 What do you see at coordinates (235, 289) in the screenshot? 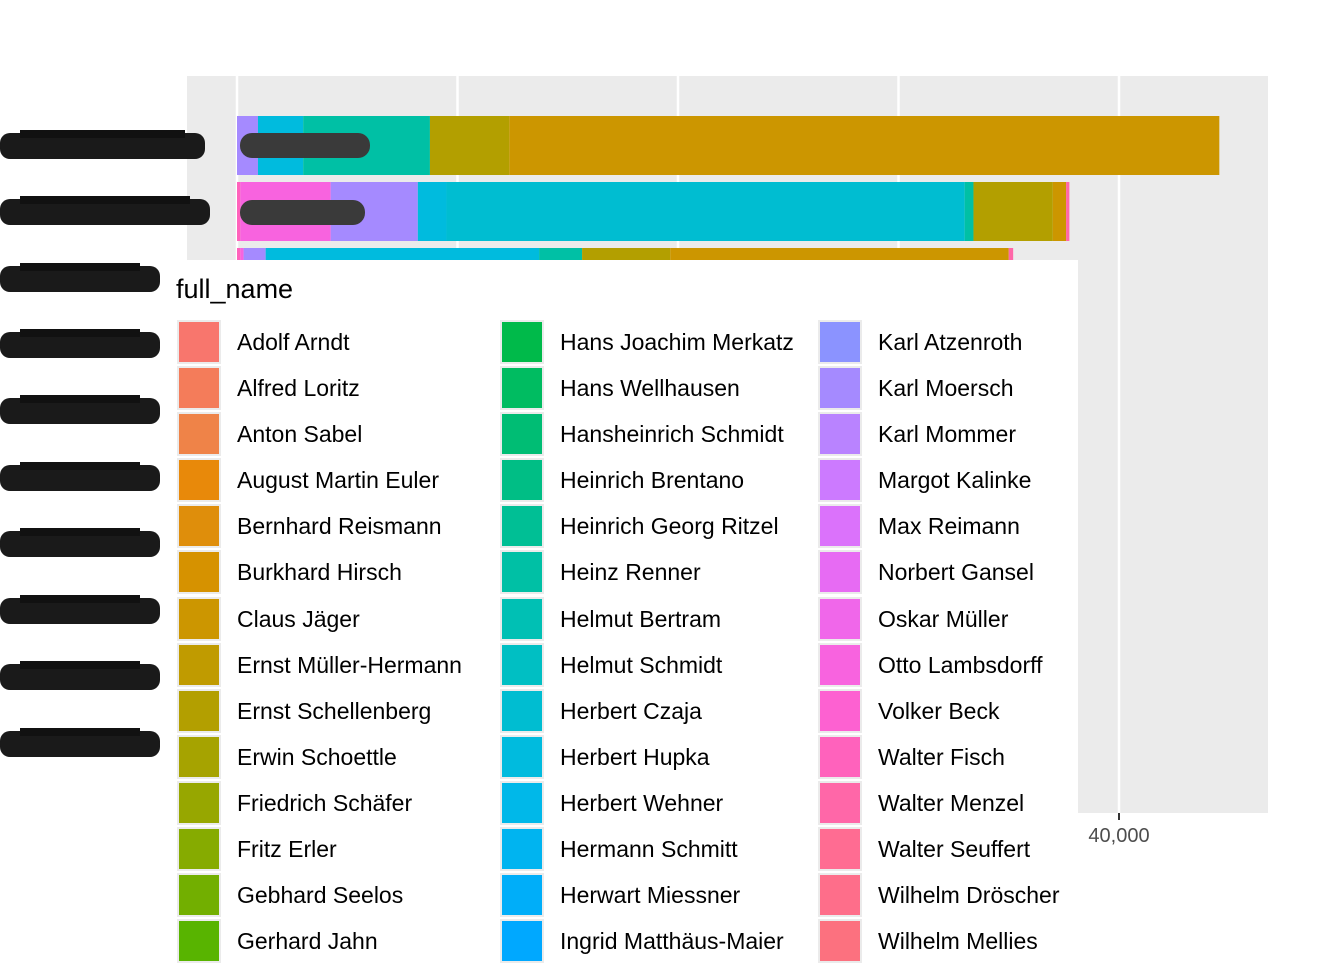
I see `legend-title: full_name` at bounding box center [235, 289].